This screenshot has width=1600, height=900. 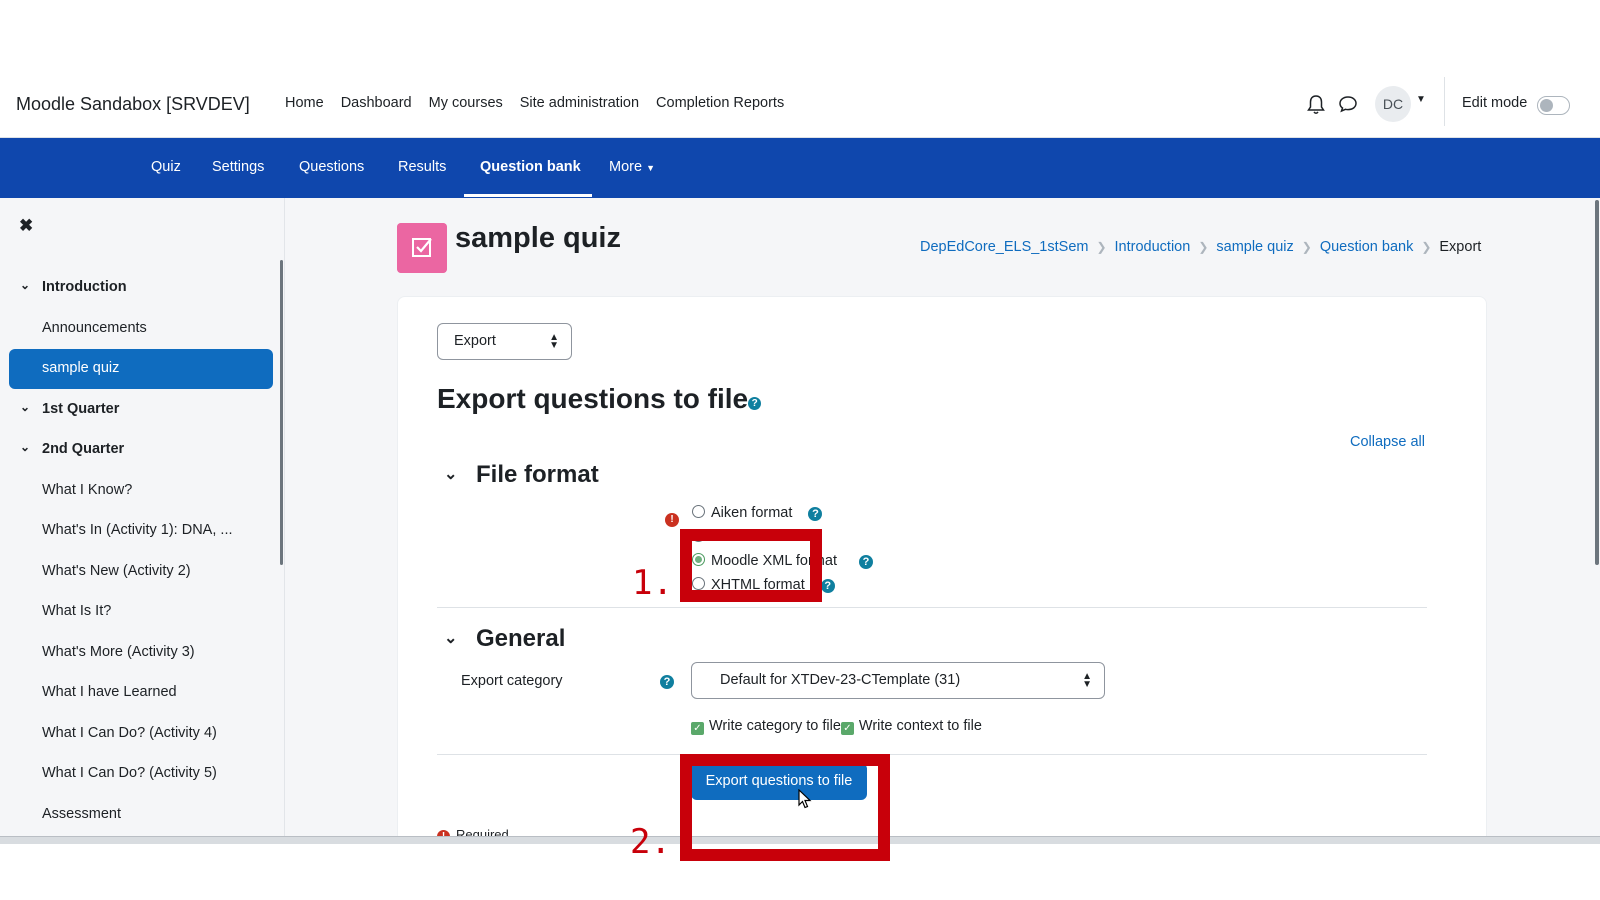 I want to click on breadcrumb-link: Question bank, so click(x=1367, y=247).